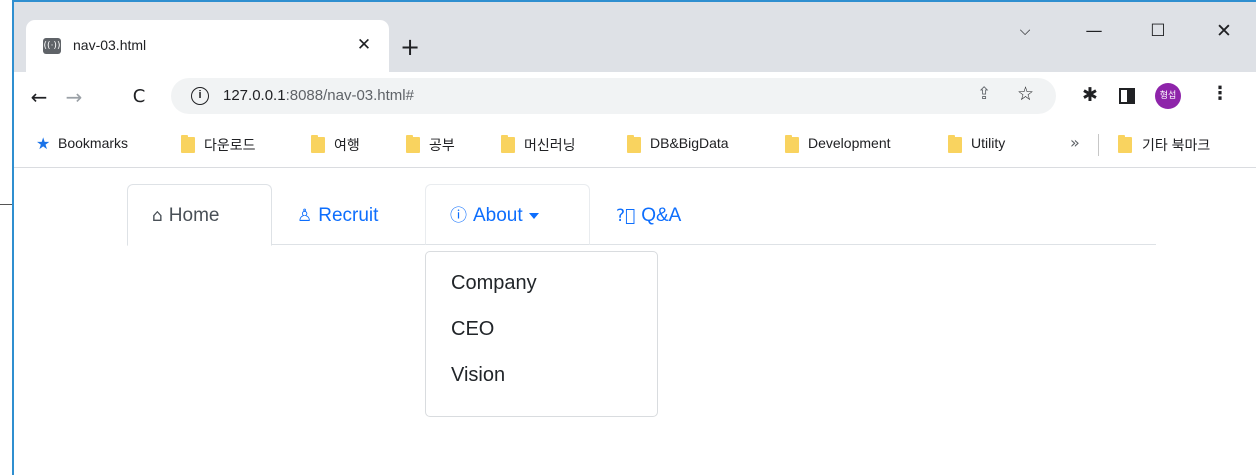 The image size is (1256, 475). What do you see at coordinates (498, 215) in the screenshot?
I see `tab-about-label: About` at bounding box center [498, 215].